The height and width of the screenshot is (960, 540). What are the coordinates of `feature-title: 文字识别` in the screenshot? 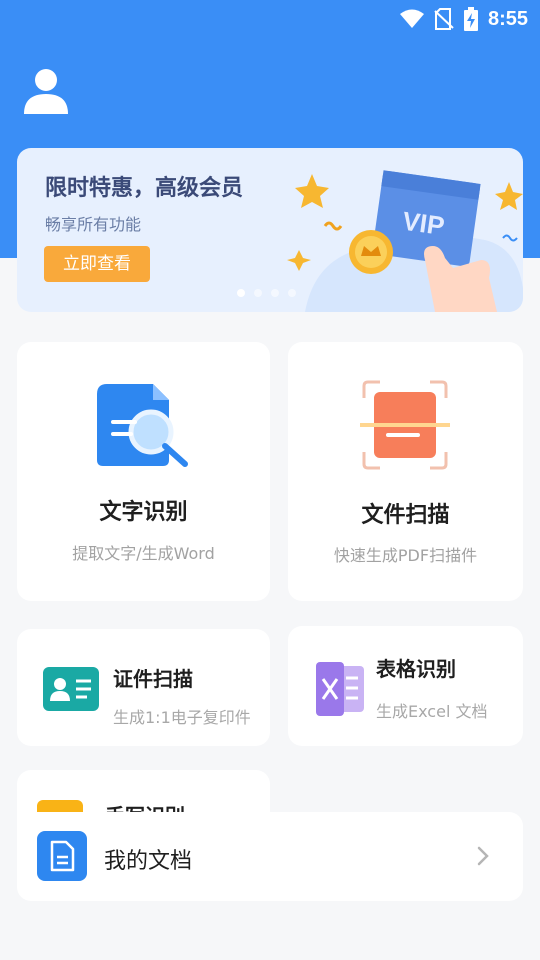 It's located at (143, 512).